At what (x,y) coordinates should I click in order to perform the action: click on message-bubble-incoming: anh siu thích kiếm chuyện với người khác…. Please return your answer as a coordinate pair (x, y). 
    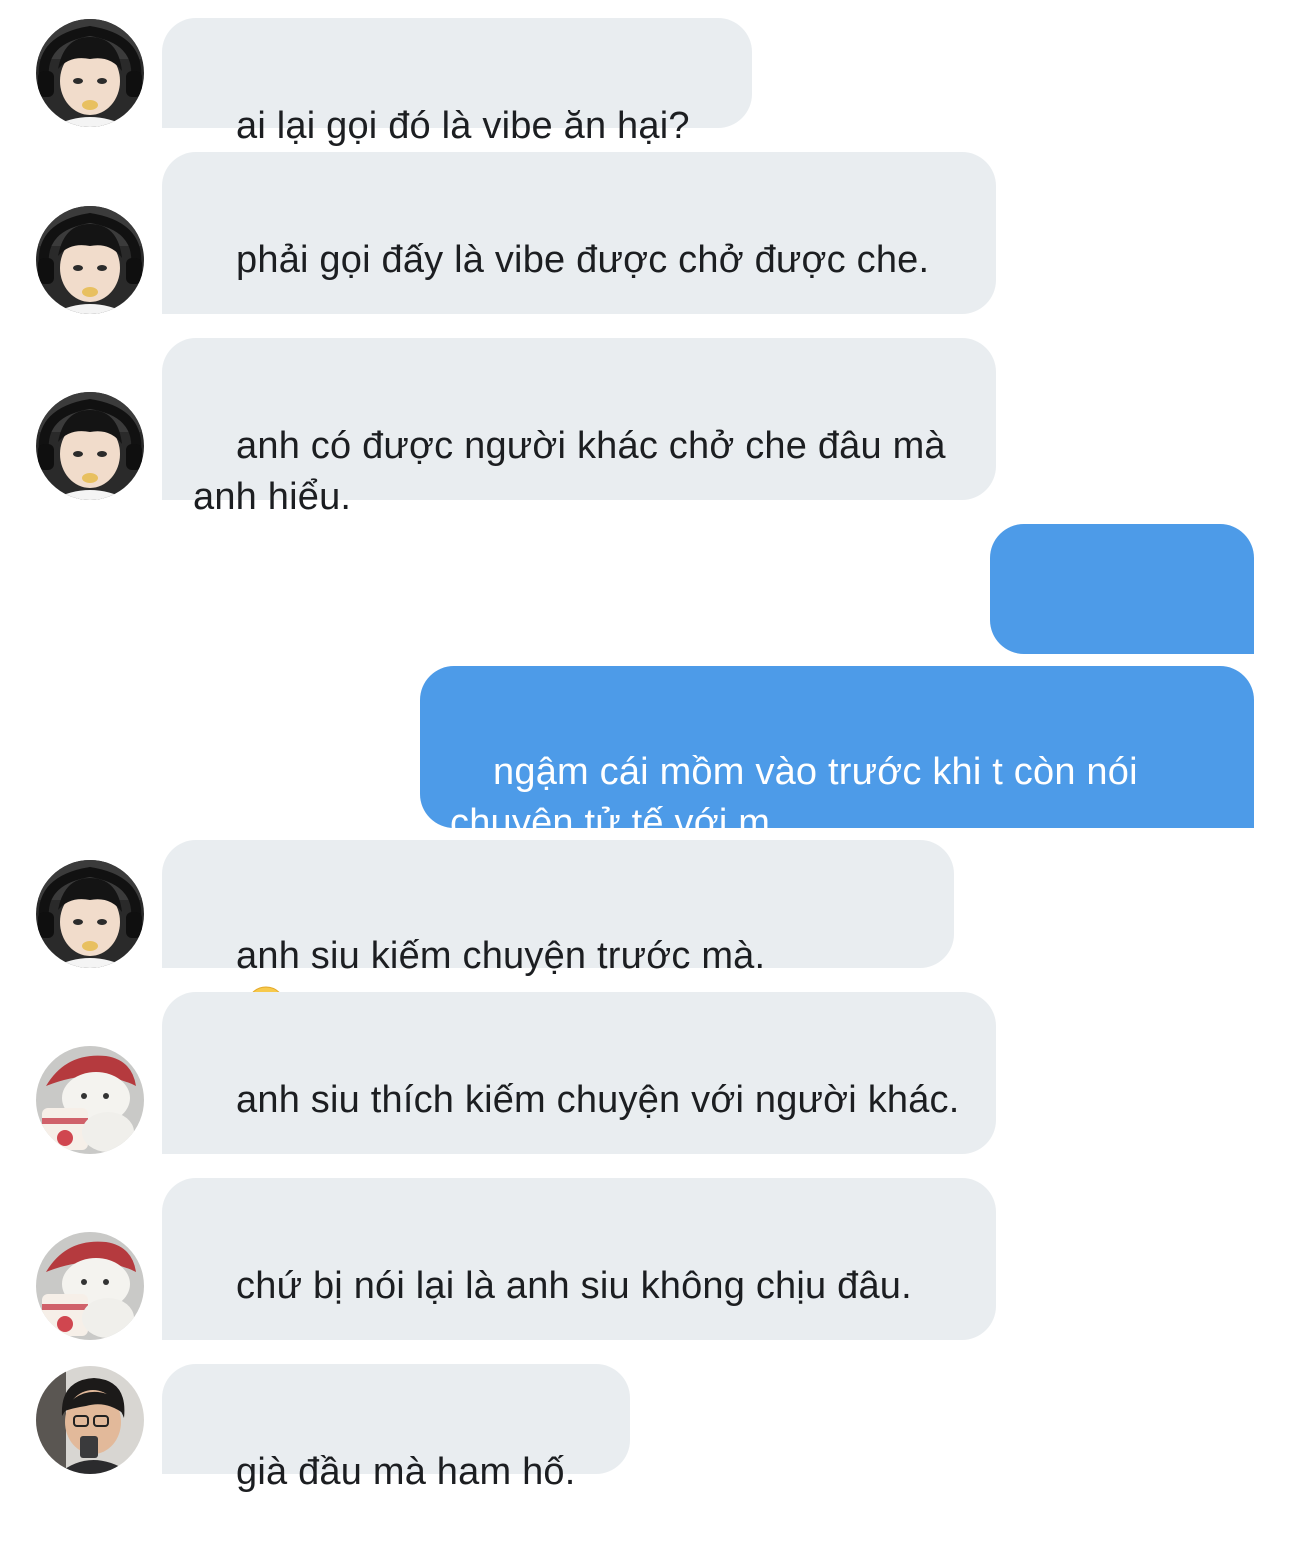
    Looking at the image, I should click on (579, 1073).